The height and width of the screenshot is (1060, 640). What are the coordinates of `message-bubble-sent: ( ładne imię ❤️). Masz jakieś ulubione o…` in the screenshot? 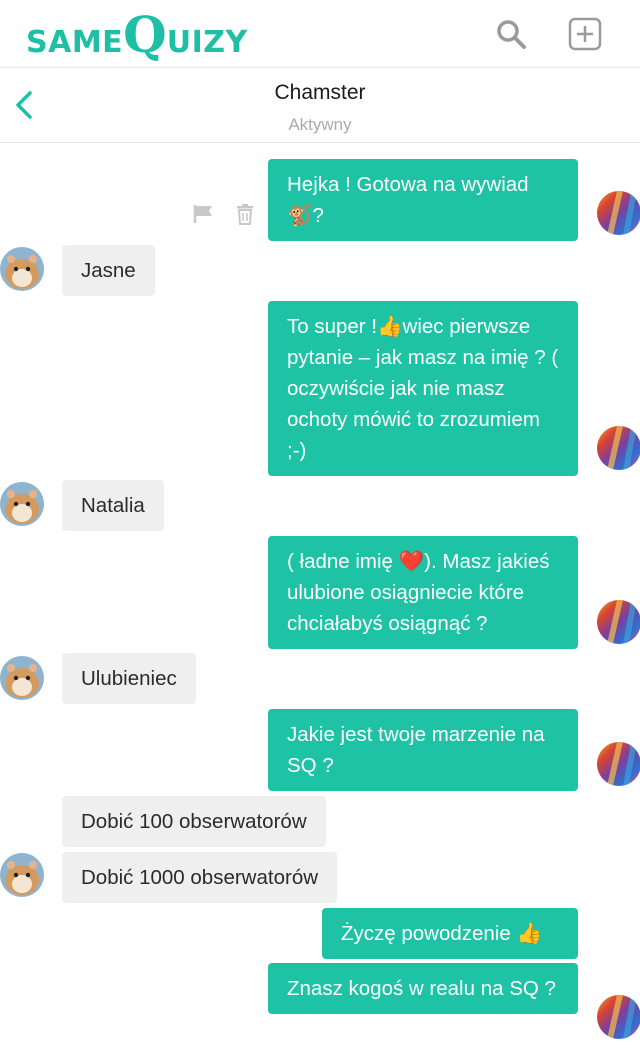 It's located at (423, 592).